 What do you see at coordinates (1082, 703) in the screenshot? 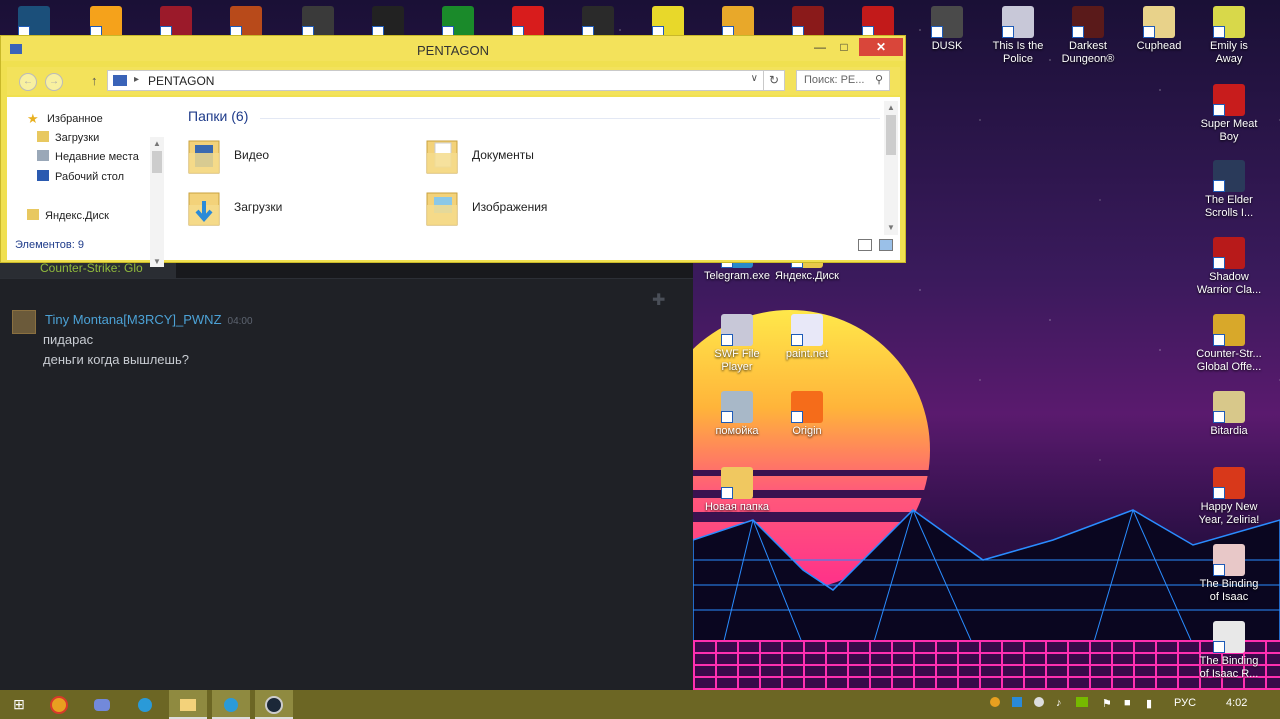
I see `tray-nvidia-icon` at bounding box center [1082, 703].